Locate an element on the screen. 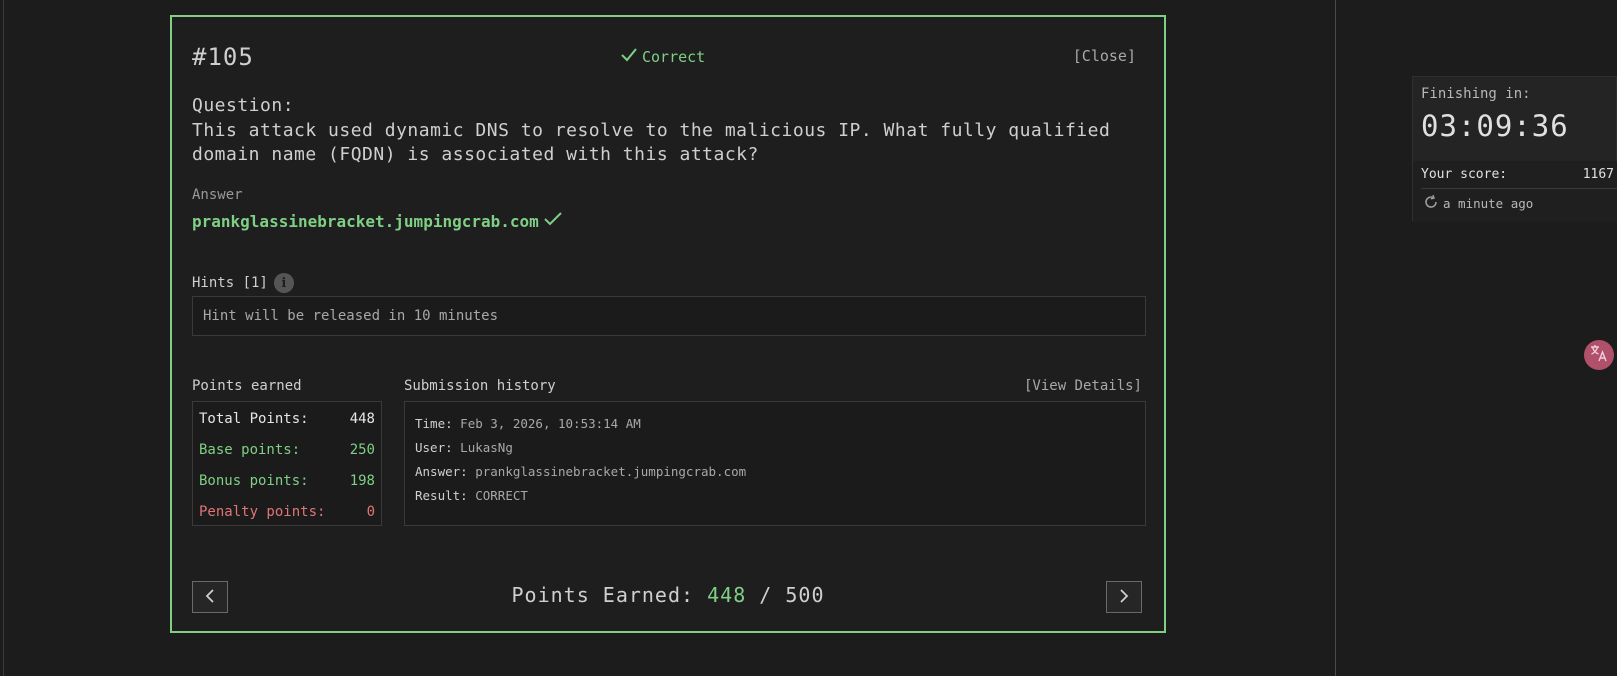  hints-header: Hints [1] i is located at coordinates (243, 283).